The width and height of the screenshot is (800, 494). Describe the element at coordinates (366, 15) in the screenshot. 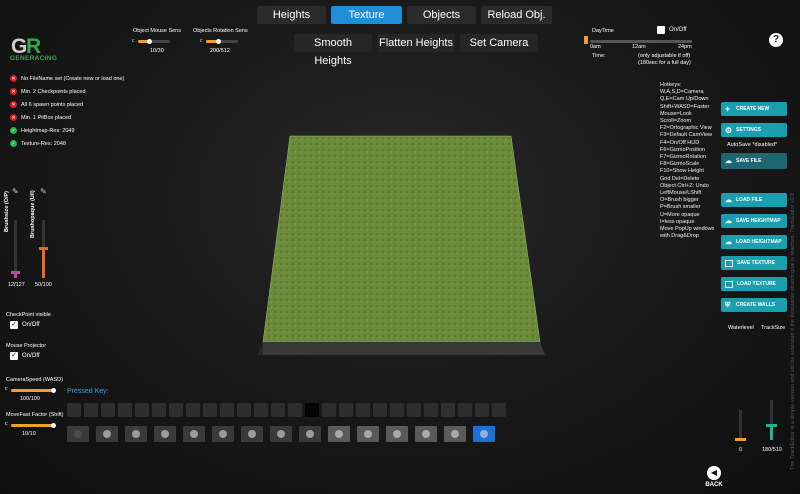

I see `tab-texture: Texture` at that location.